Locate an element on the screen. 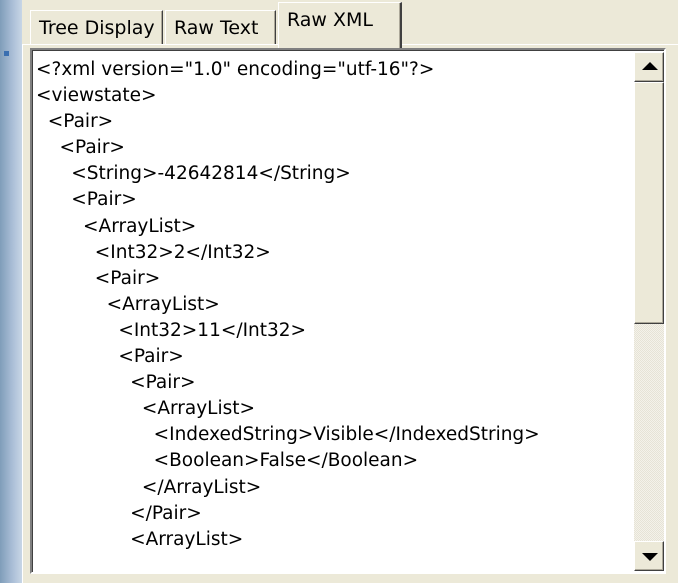  xml-line: <IndexedString>Visible</IndexedString> is located at coordinates (288, 435).